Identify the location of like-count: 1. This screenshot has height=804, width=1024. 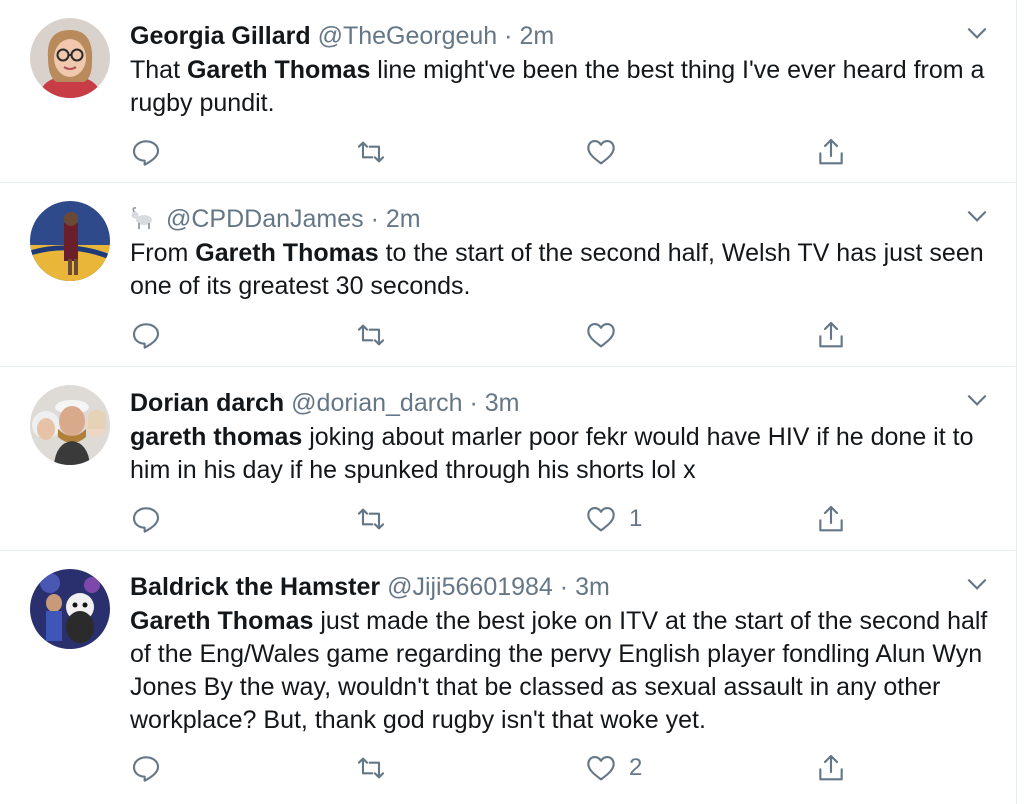
(636, 518).